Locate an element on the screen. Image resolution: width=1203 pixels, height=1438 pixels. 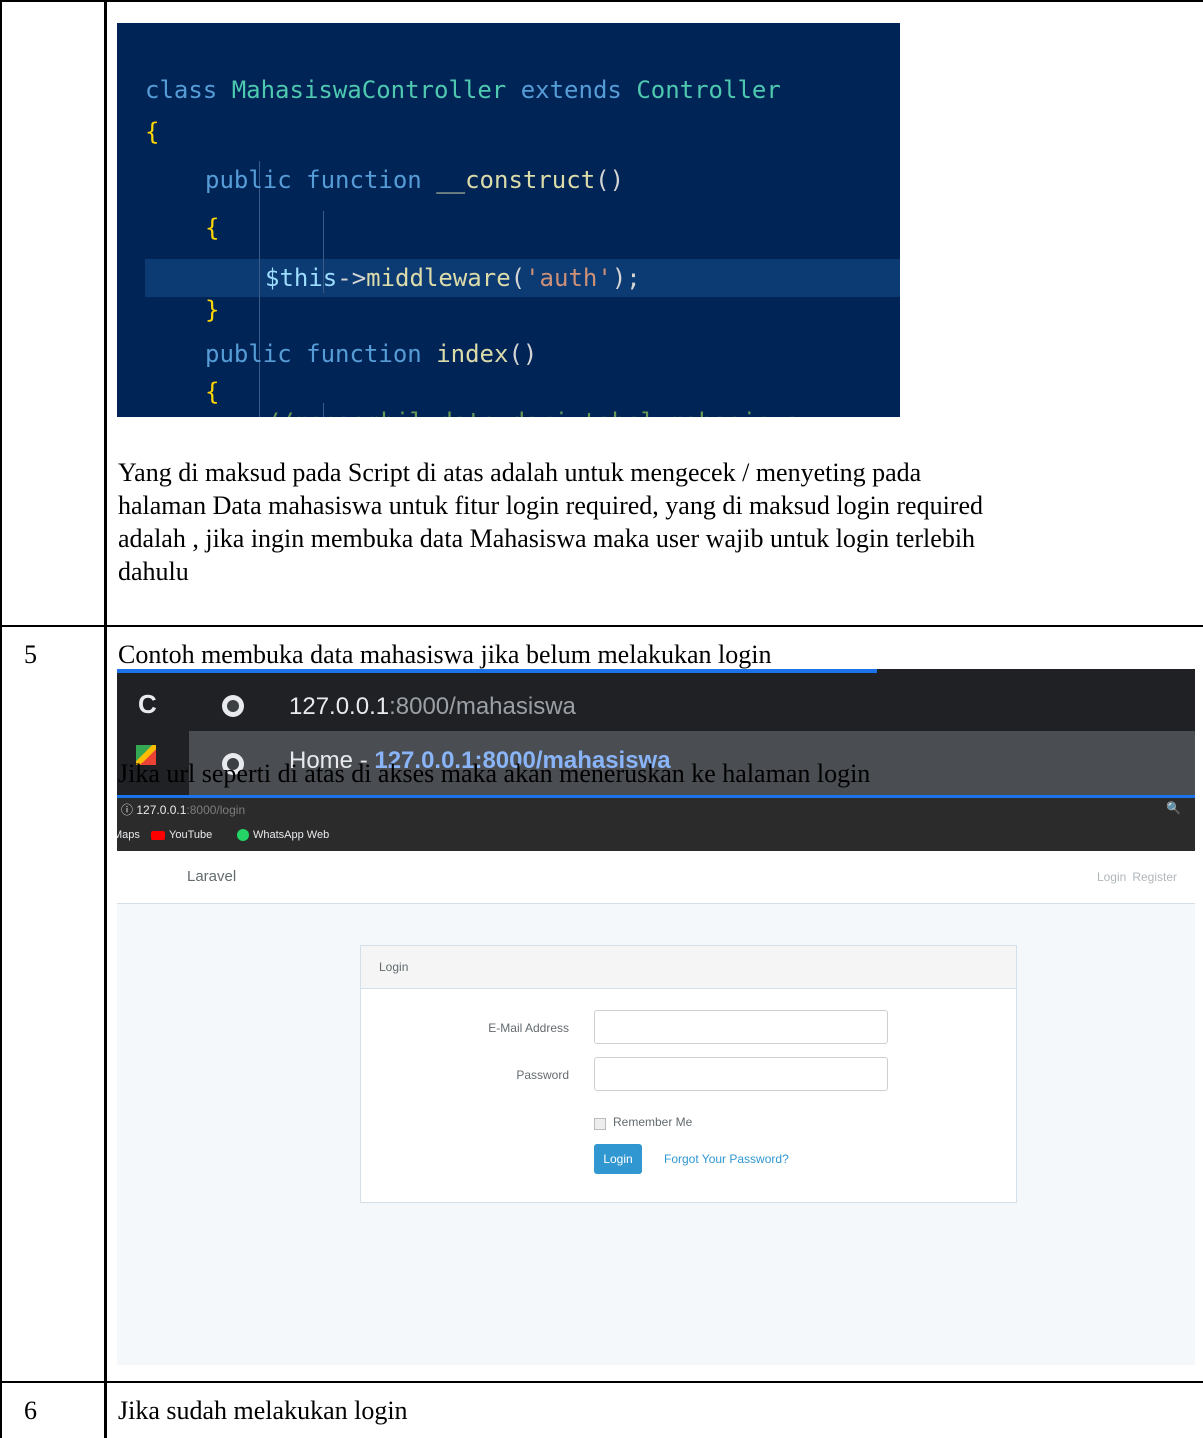
panel-title: Login is located at coordinates (394, 967).